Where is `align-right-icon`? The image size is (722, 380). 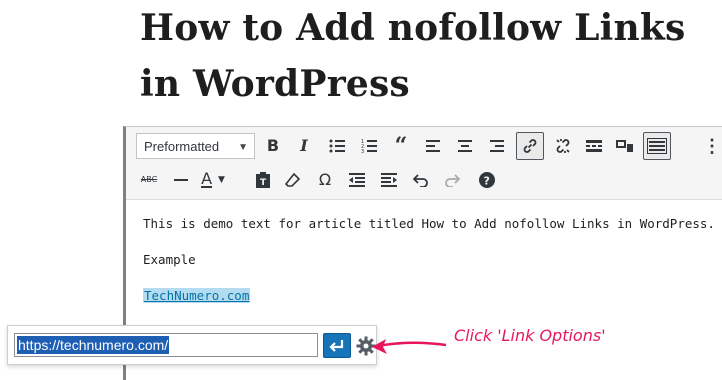
align-right-icon is located at coordinates (497, 146).